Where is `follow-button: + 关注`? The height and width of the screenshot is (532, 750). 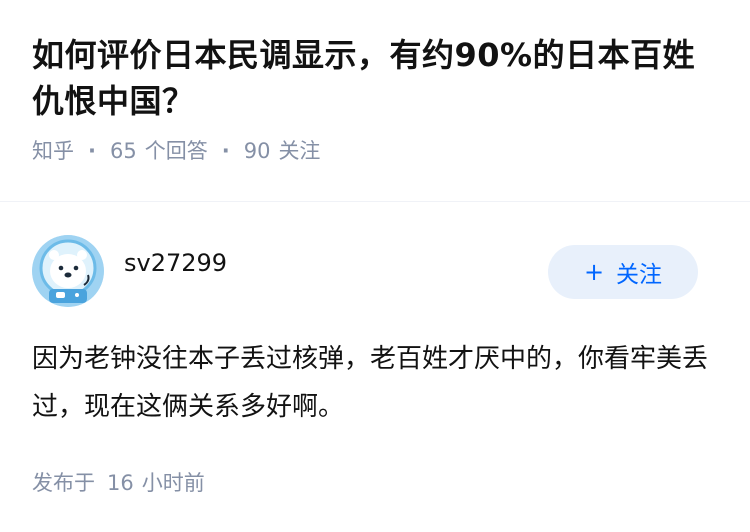
follow-button: + 关注 is located at coordinates (623, 272).